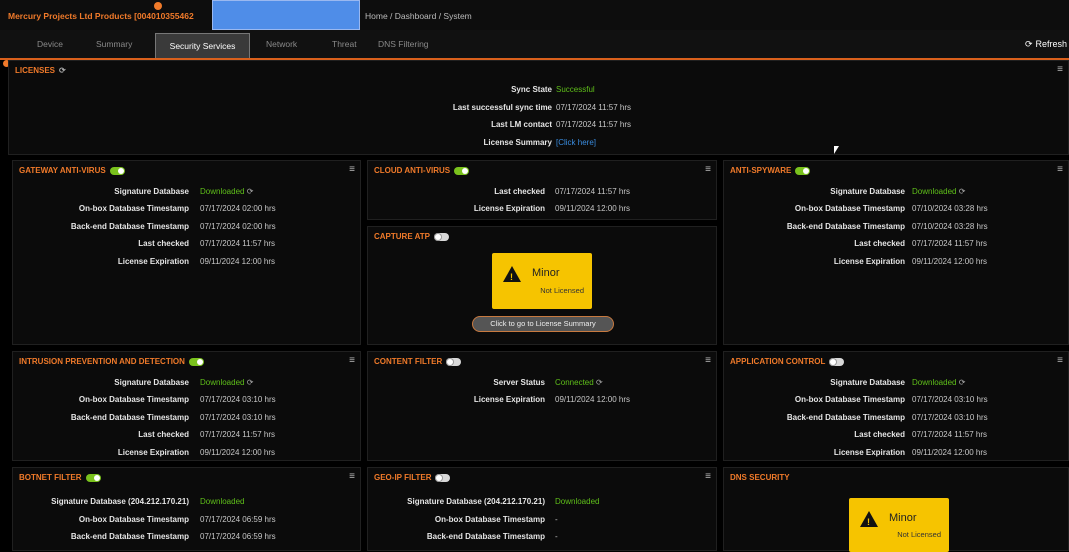 This screenshot has height=552, width=1069. I want to click on mouse-cursor, so click(836, 150).